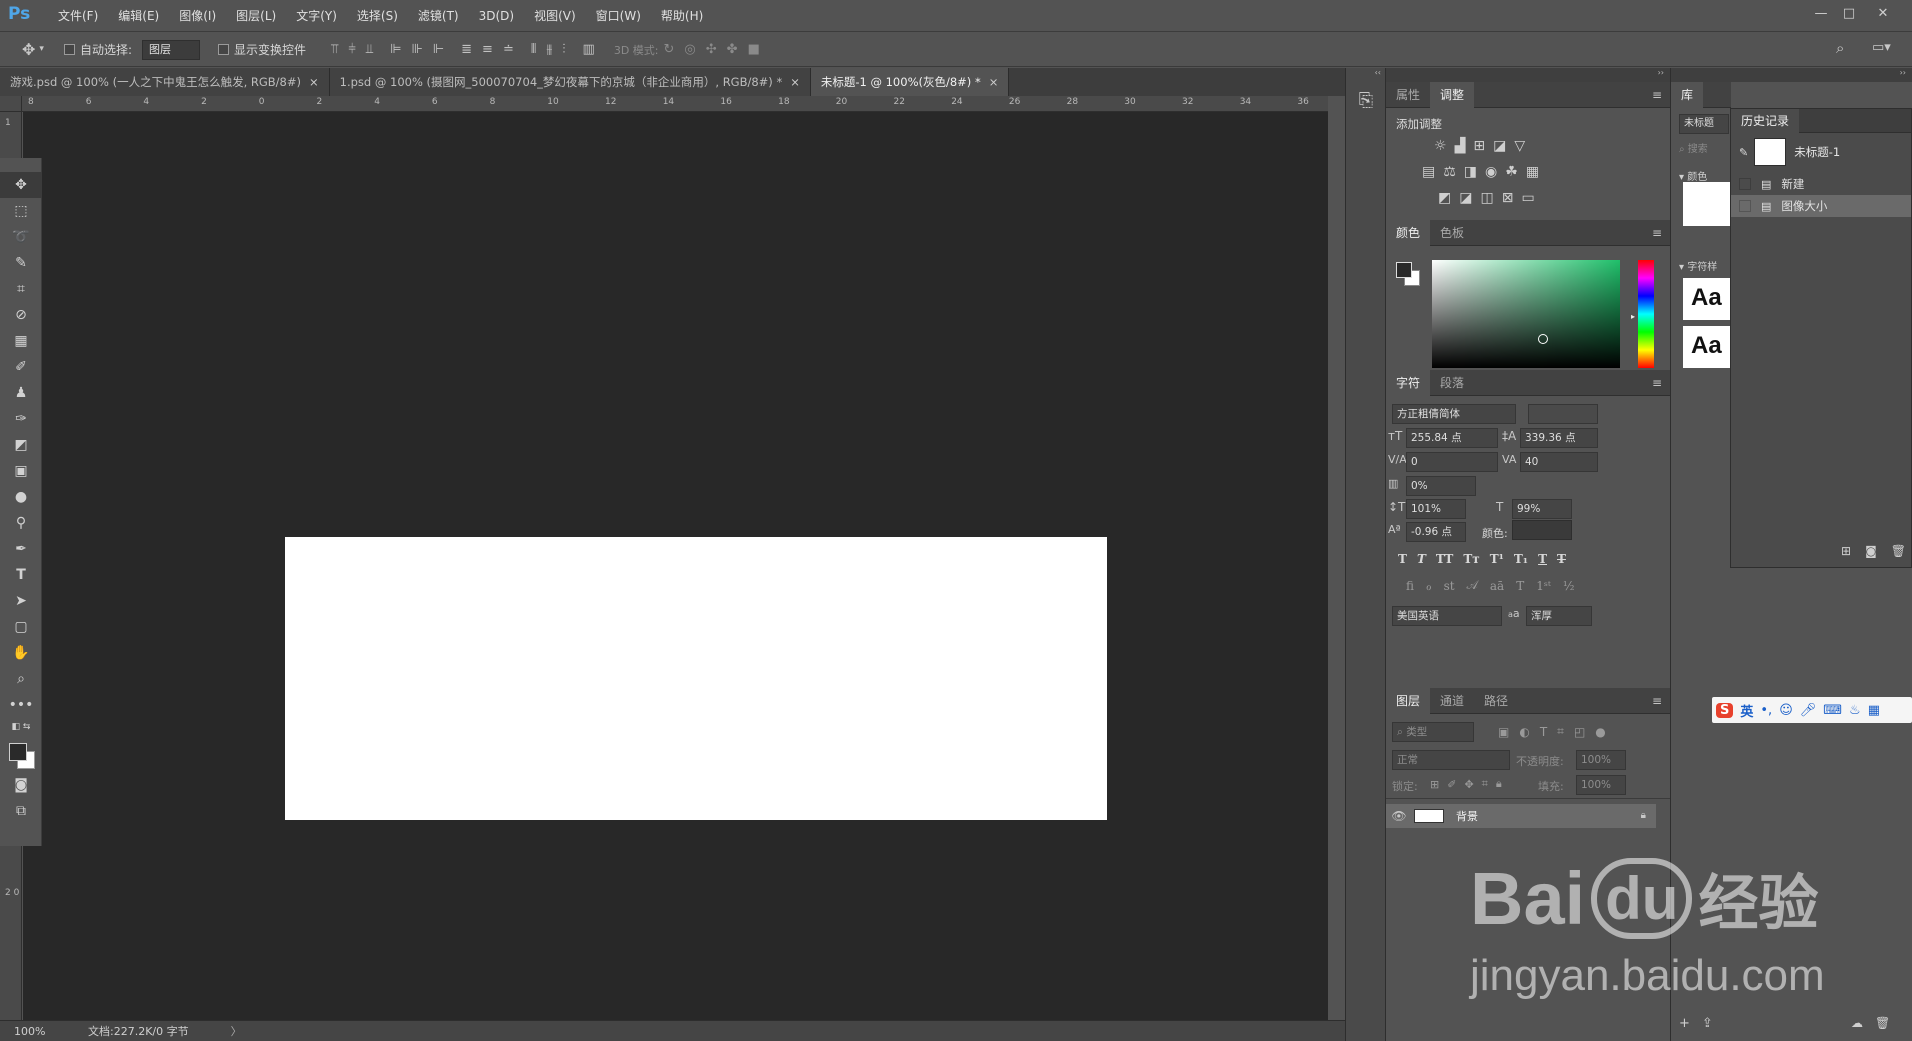 The height and width of the screenshot is (1041, 1912). What do you see at coordinates (1745, 206) in the screenshot?
I see `history-source-box` at bounding box center [1745, 206].